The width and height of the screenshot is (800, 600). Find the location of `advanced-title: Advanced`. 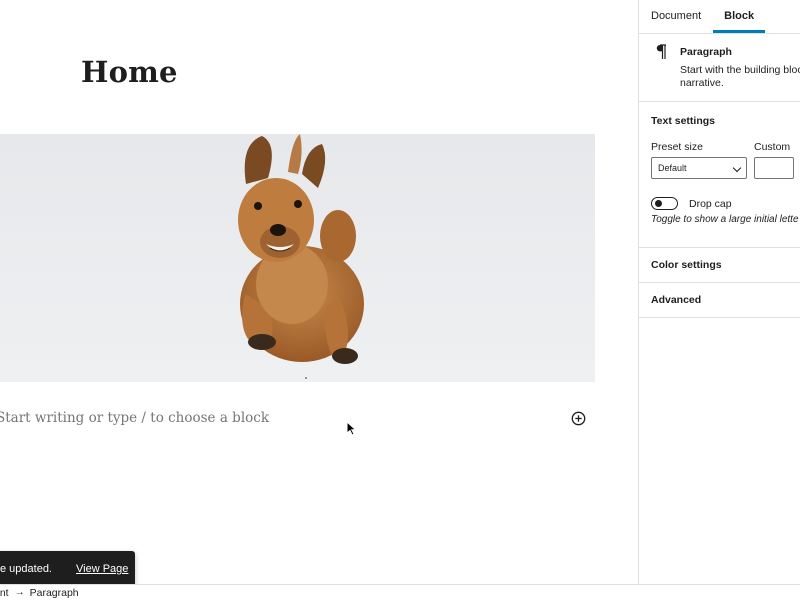

advanced-title: Advanced is located at coordinates (719, 300).